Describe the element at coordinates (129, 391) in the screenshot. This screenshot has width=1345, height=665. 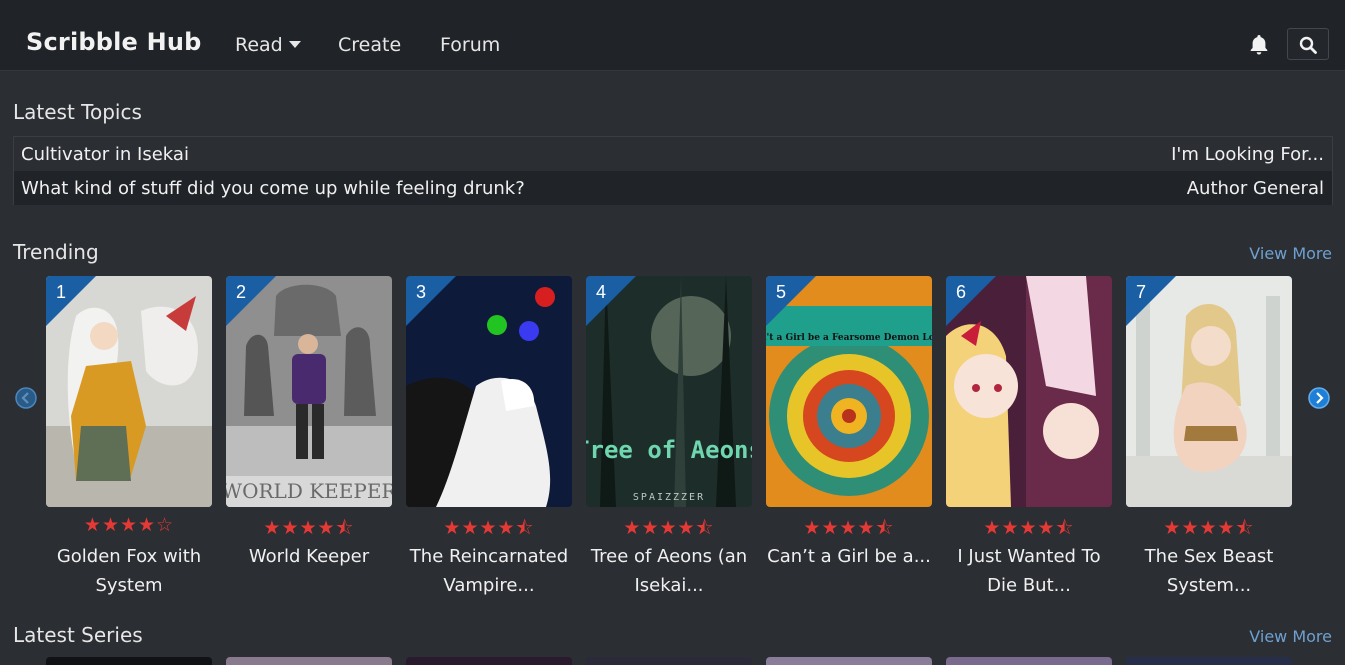
I see `cover-image: 1` at that location.